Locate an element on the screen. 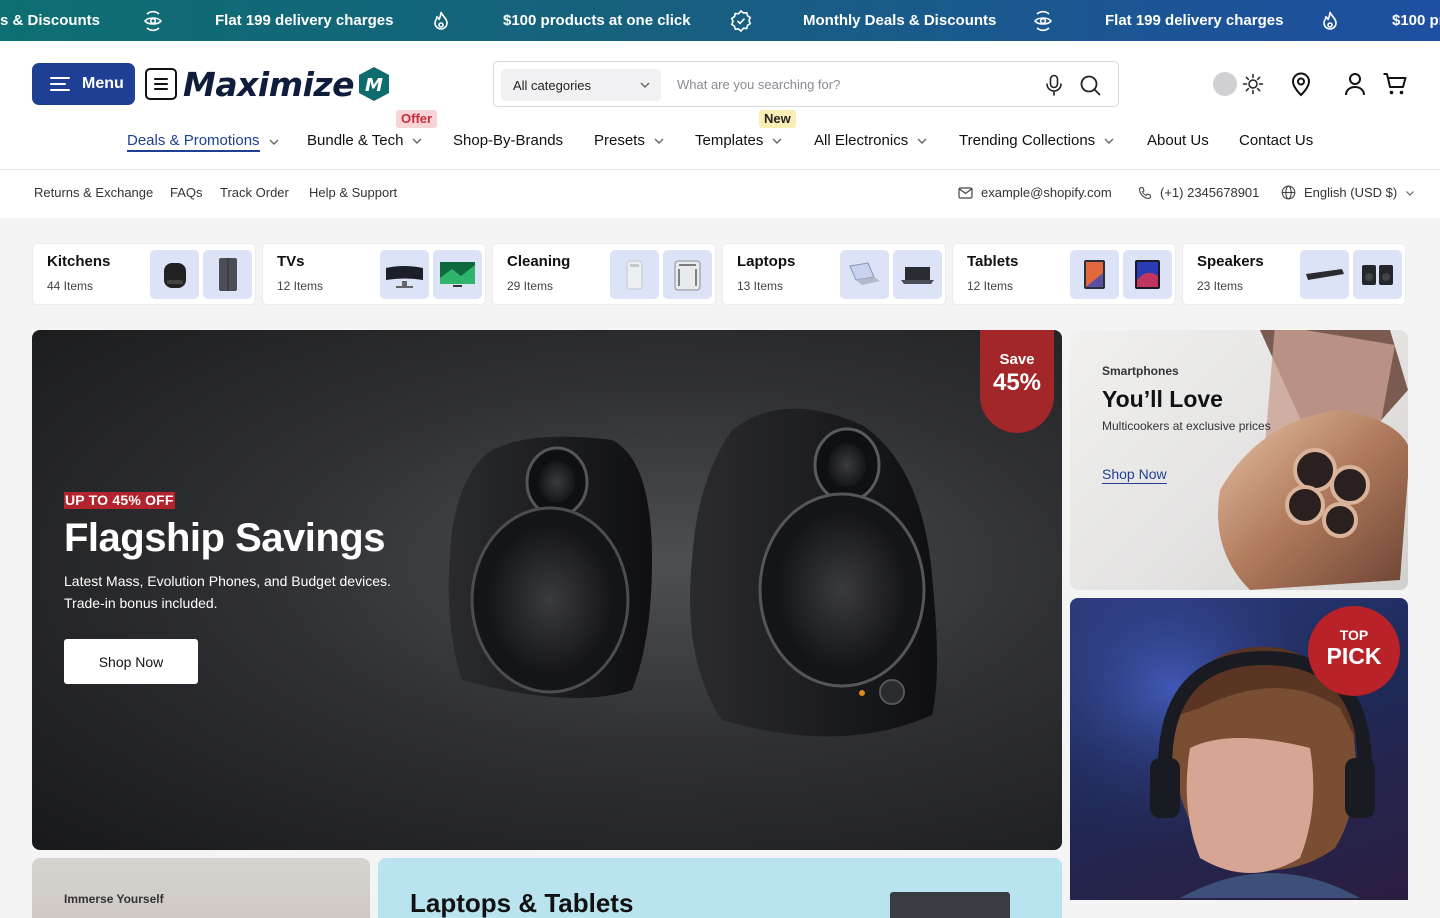  flame-icon is located at coordinates (1330, 20).